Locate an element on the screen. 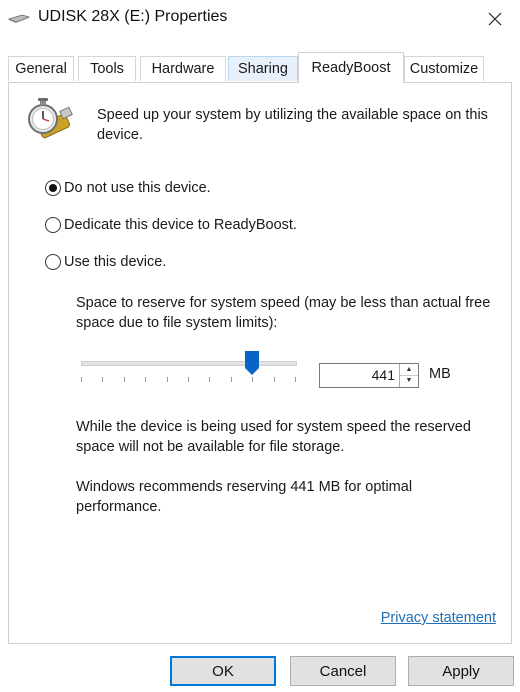 The height and width of the screenshot is (692, 520). tab-sharing: Sharing is located at coordinates (263, 68).